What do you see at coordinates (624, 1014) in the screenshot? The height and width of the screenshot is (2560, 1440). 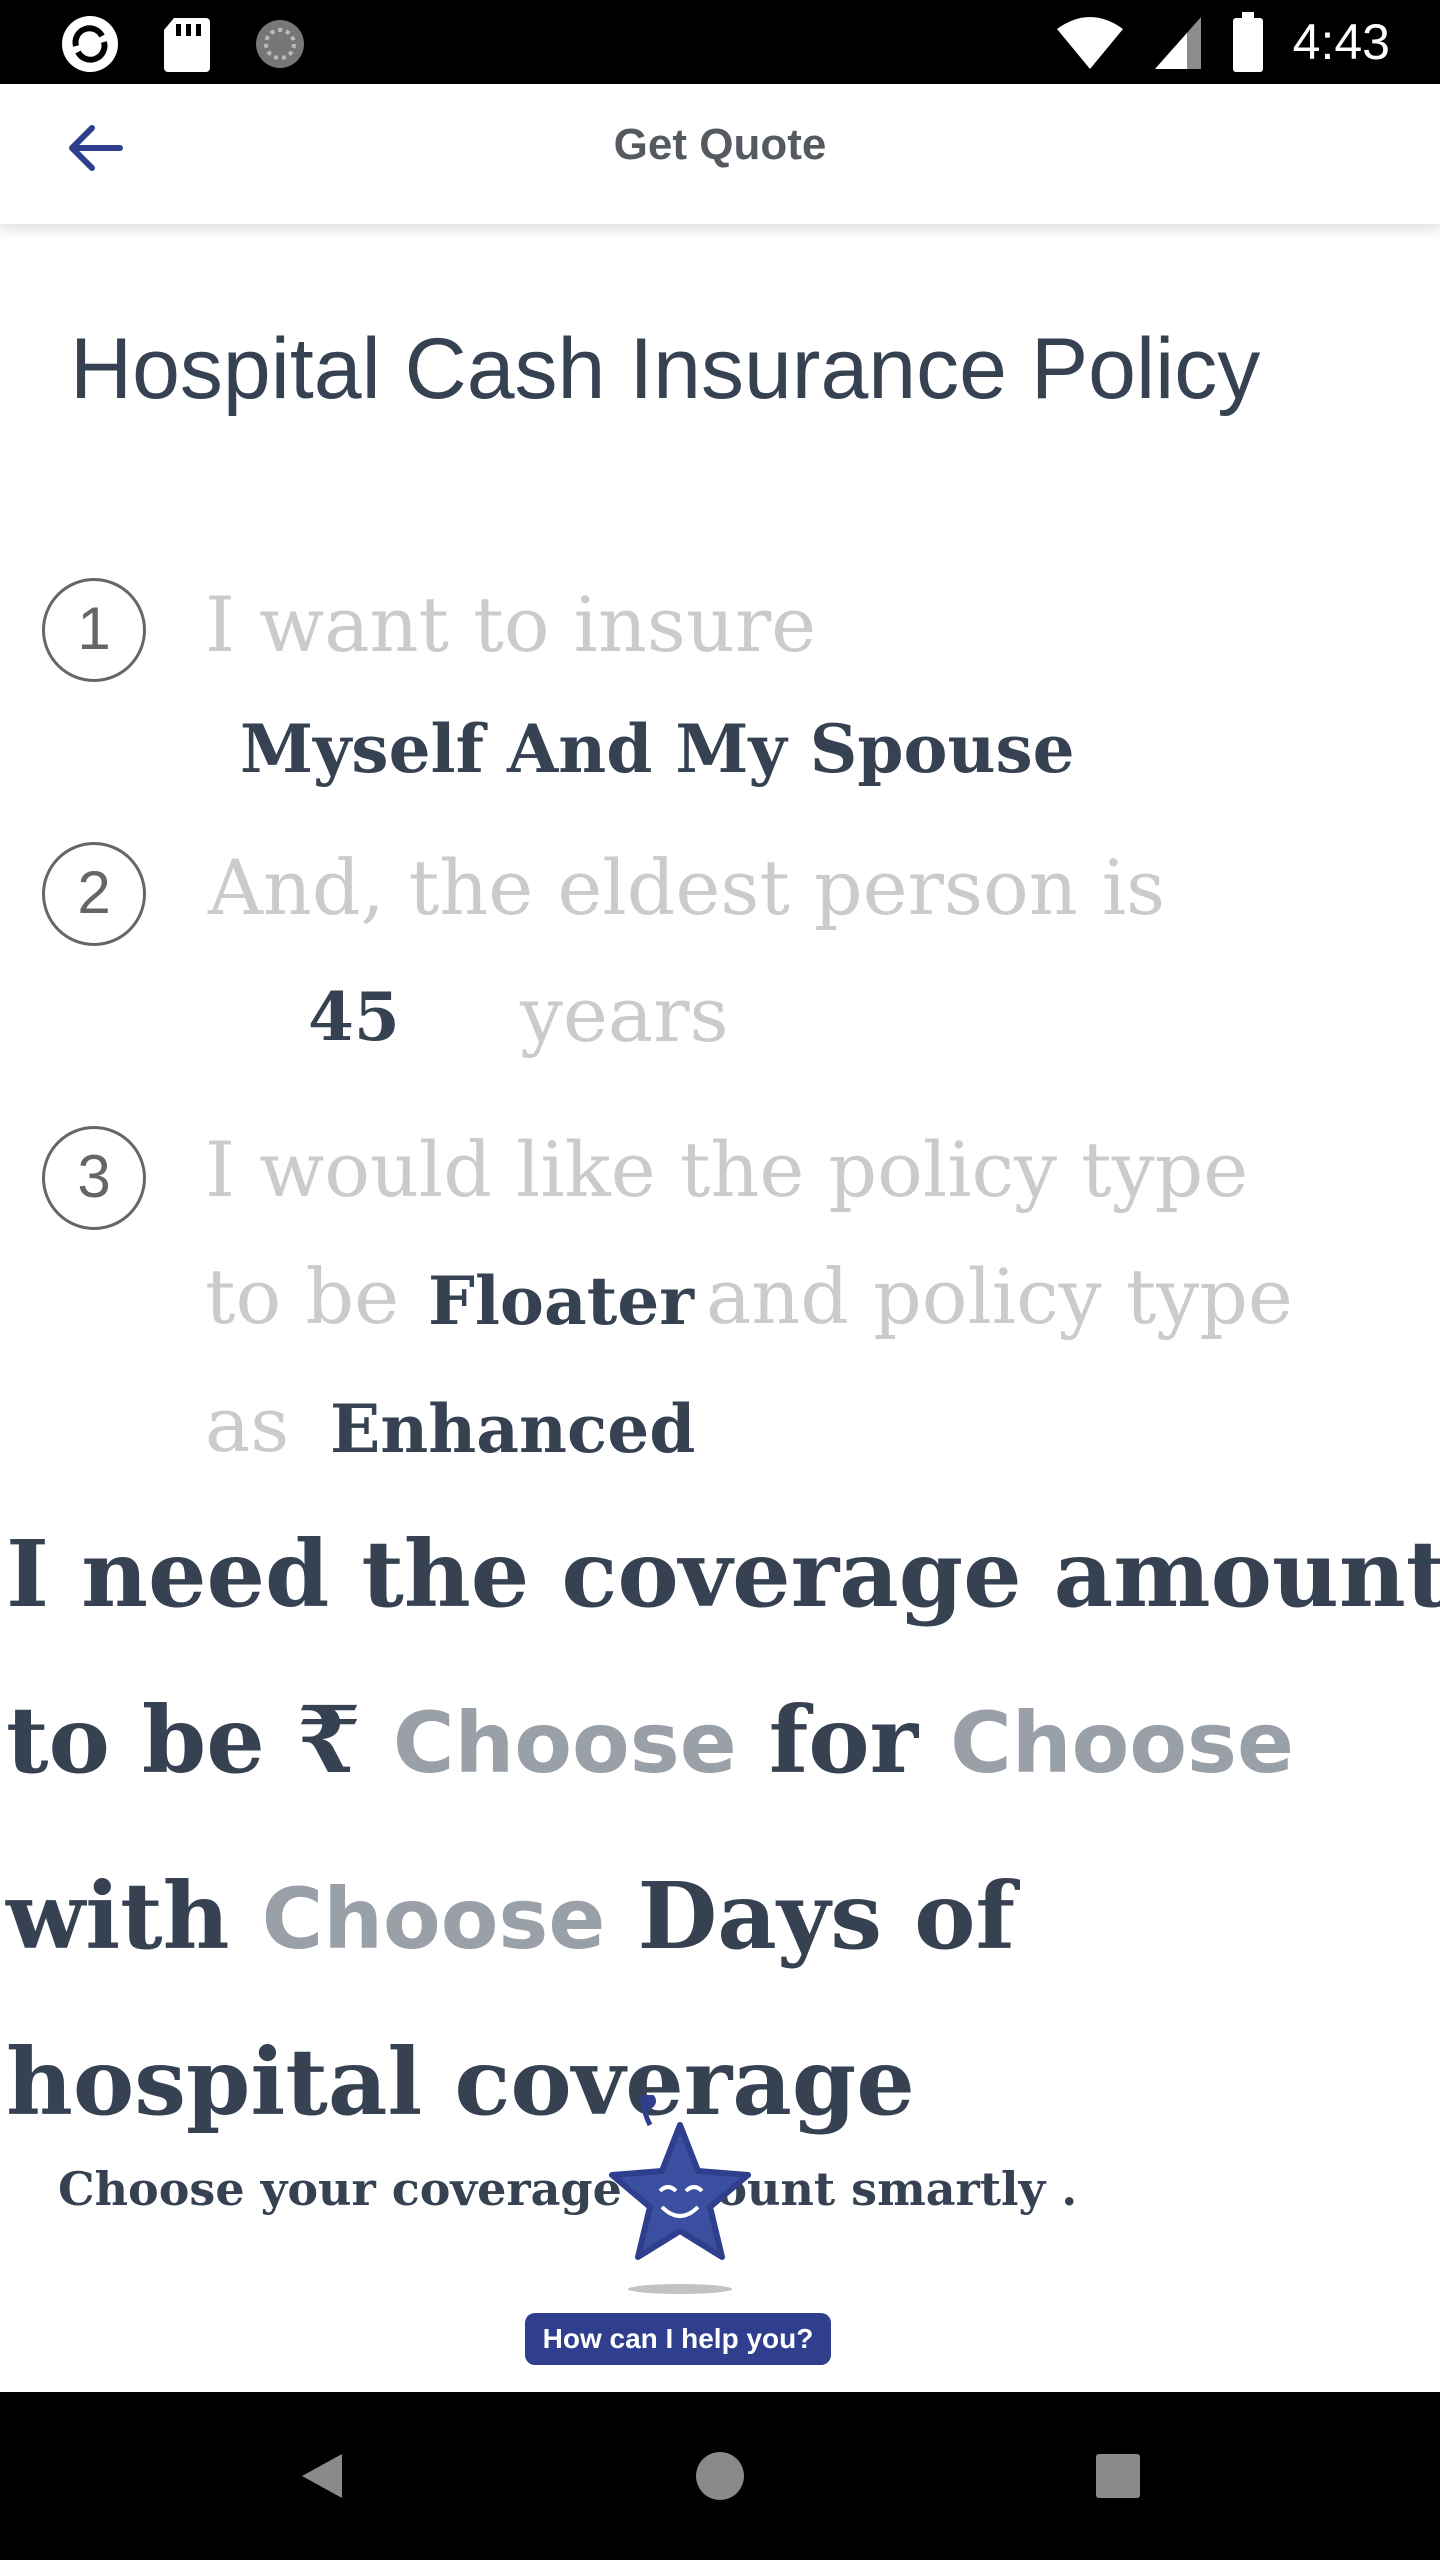 I see `age-unit-label: years` at bounding box center [624, 1014].